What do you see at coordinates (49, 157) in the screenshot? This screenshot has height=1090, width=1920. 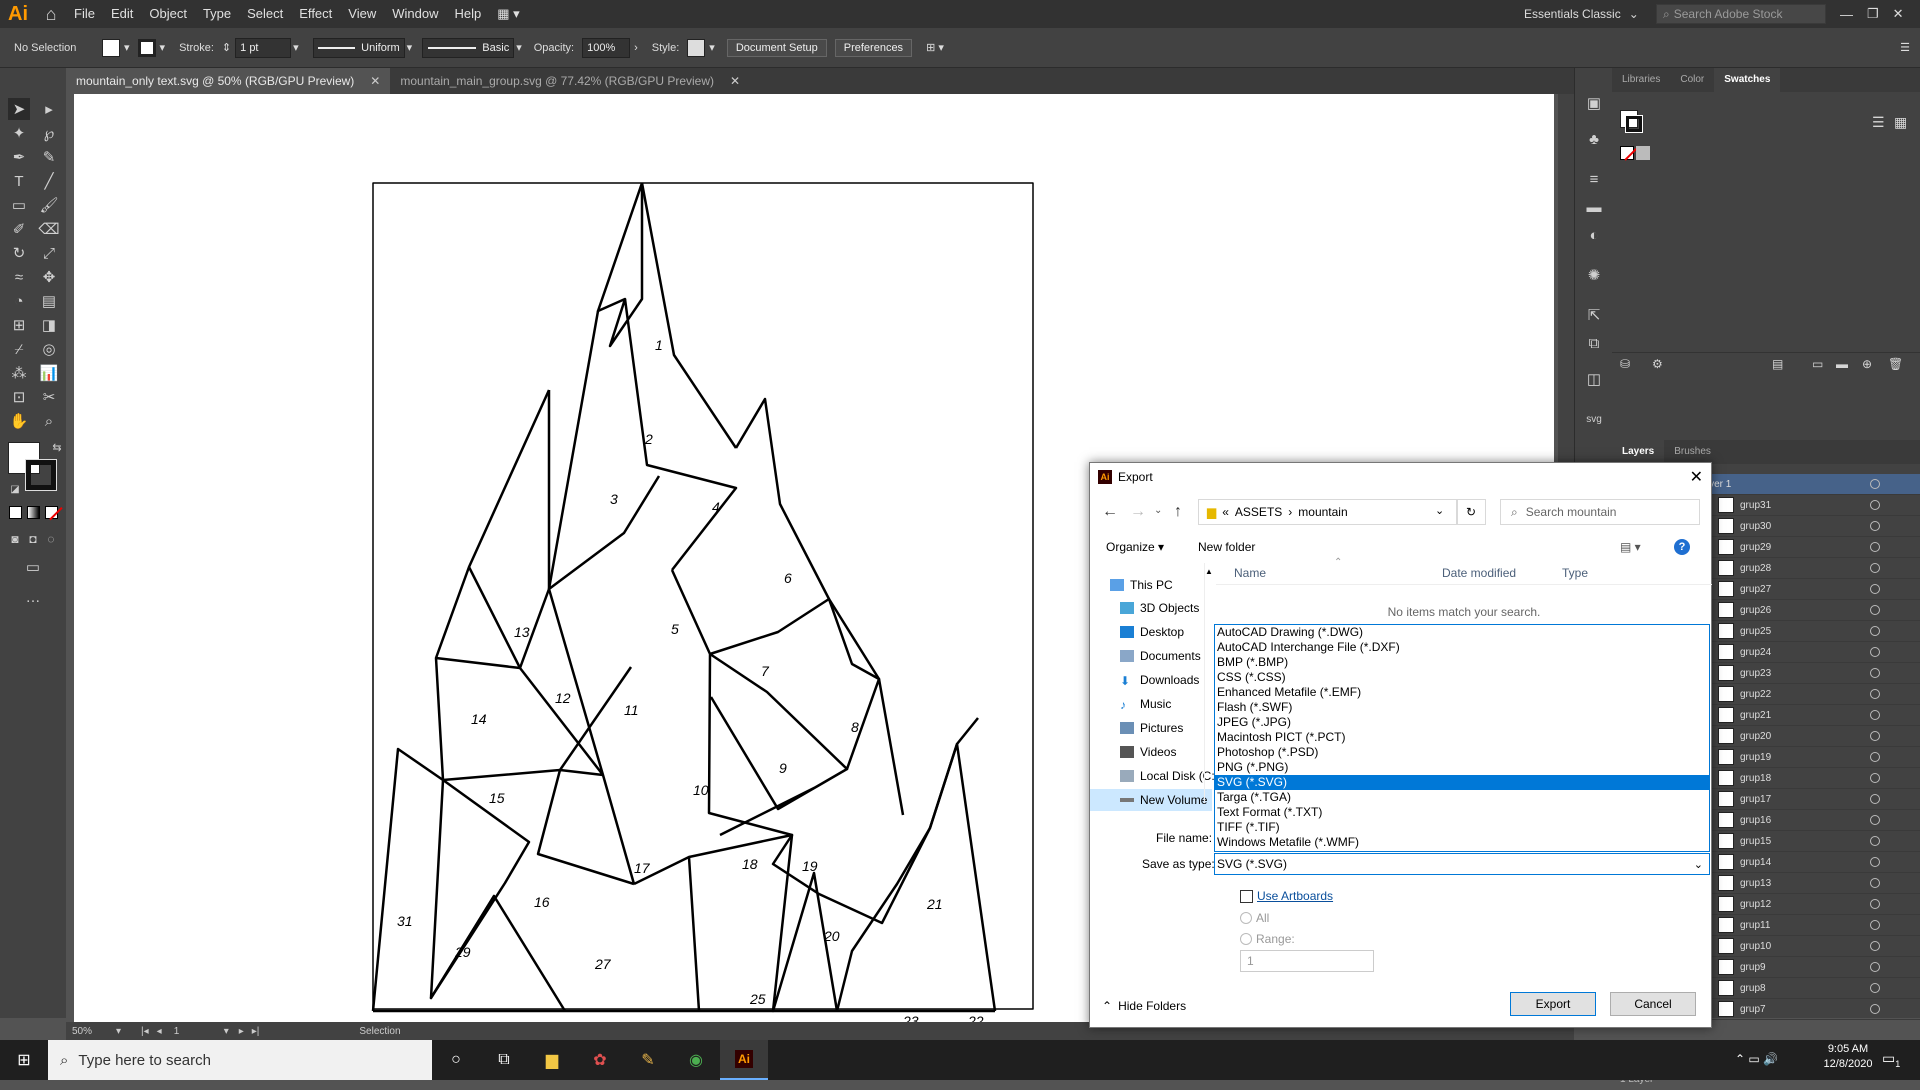 I see `curvature-tool-icon: ✎` at bounding box center [49, 157].